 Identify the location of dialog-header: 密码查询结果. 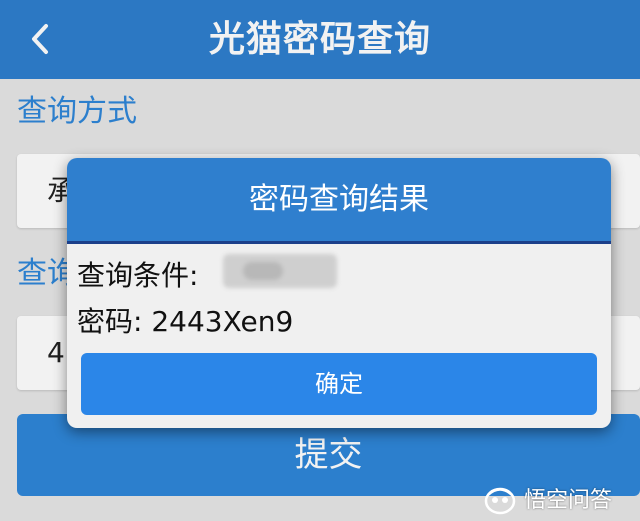
(339, 201).